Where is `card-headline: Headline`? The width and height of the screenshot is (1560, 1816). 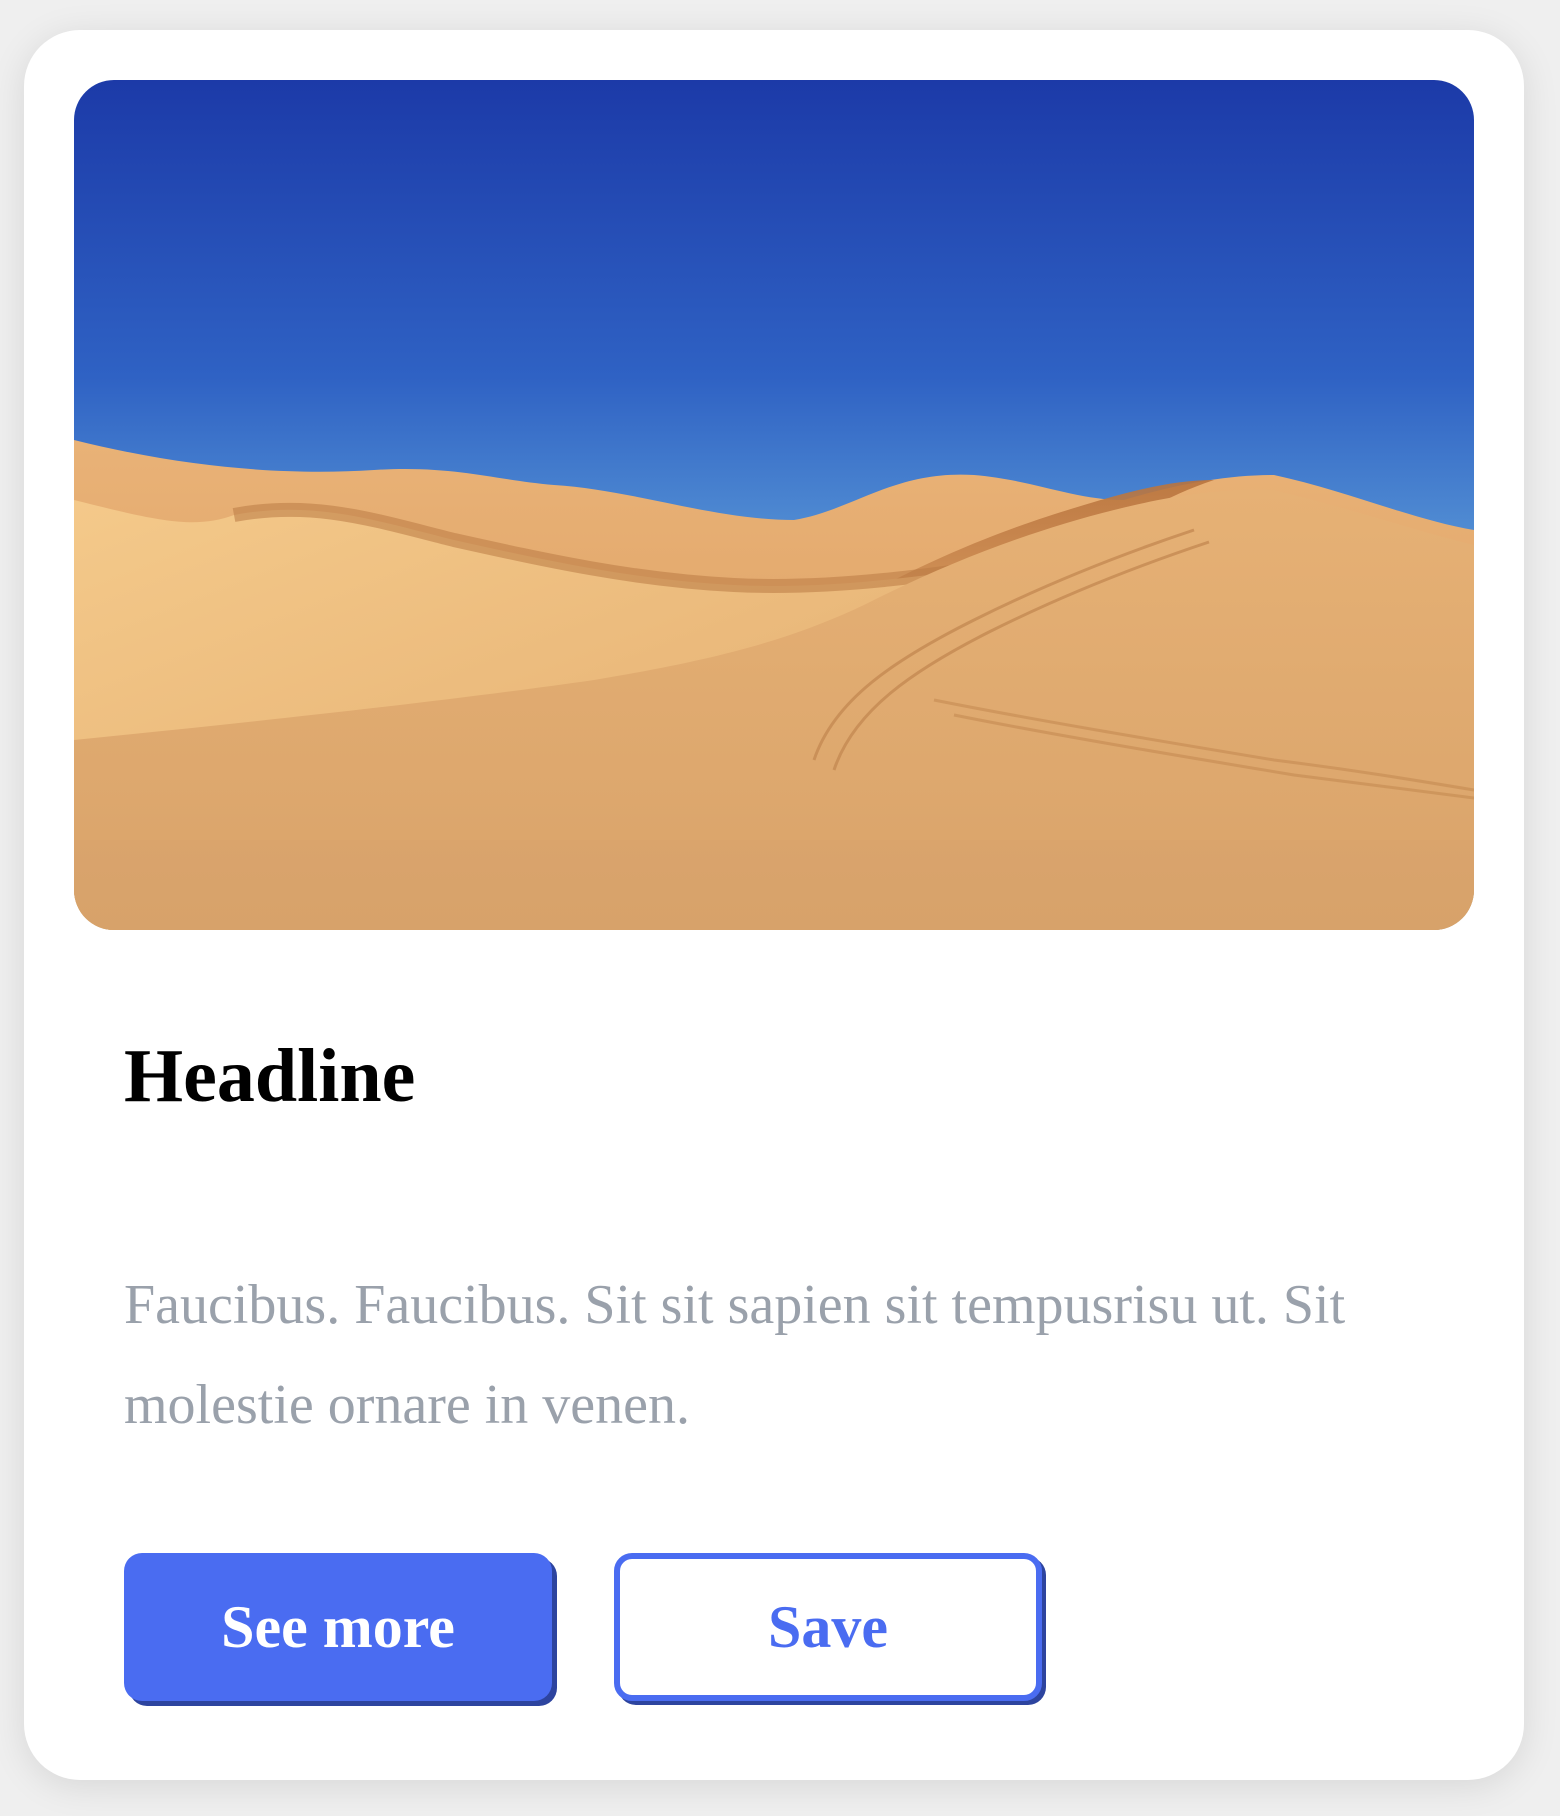
card-headline: Headline is located at coordinates (270, 1076).